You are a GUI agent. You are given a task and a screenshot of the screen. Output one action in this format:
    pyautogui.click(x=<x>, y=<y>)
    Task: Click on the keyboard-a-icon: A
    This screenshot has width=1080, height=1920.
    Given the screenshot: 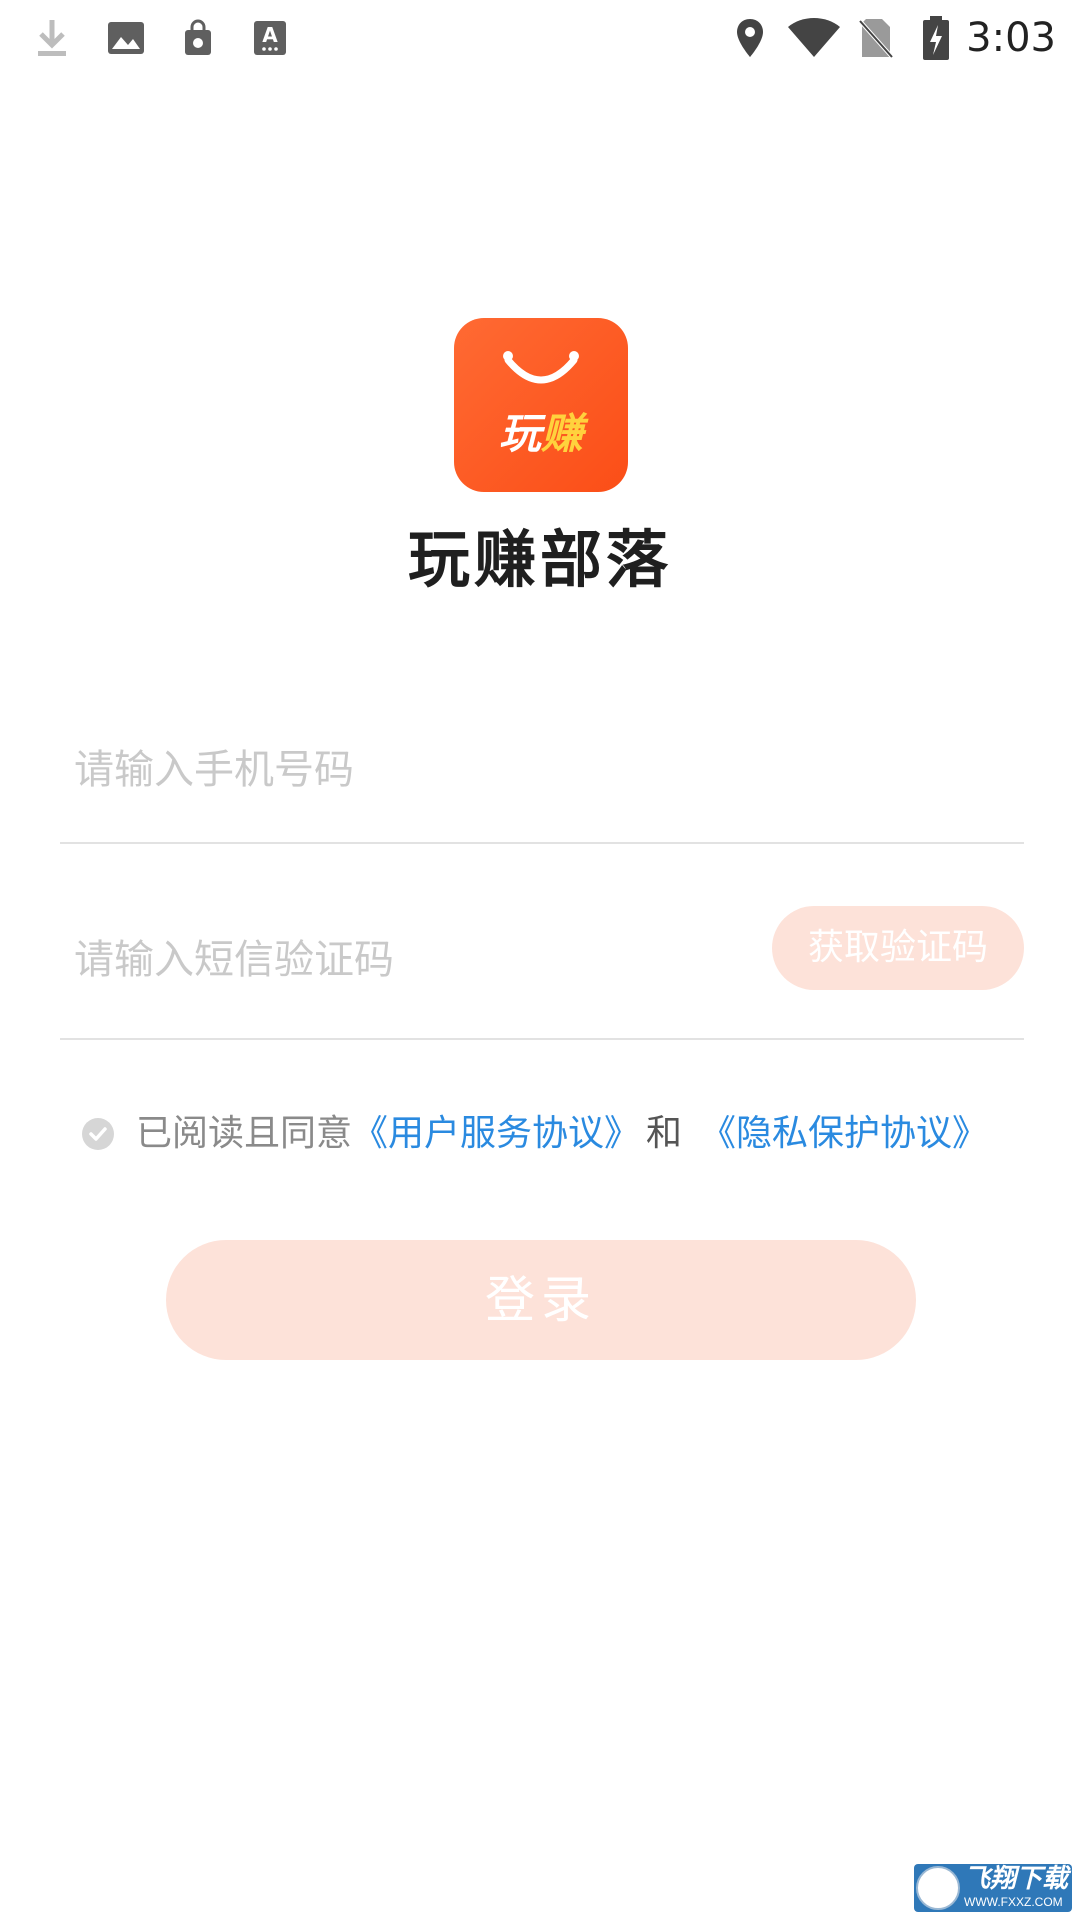 What is the action you would take?
    pyautogui.click(x=270, y=38)
    